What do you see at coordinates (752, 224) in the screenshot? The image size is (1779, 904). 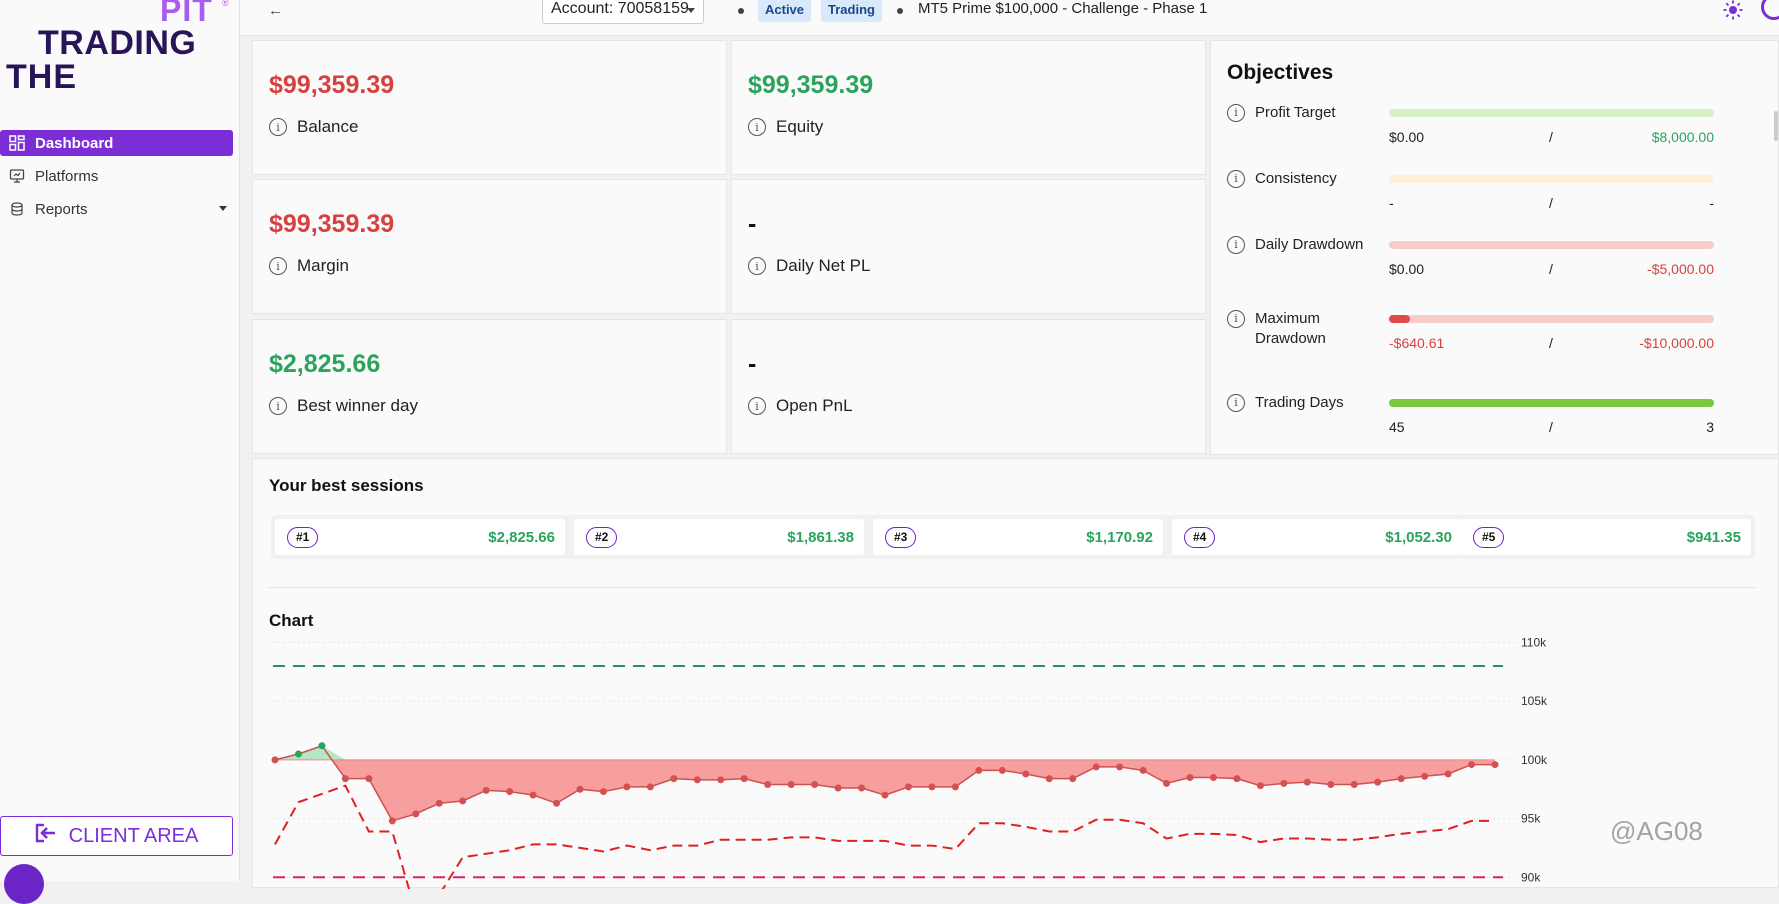 I see `daily-net-pl-value: -` at bounding box center [752, 224].